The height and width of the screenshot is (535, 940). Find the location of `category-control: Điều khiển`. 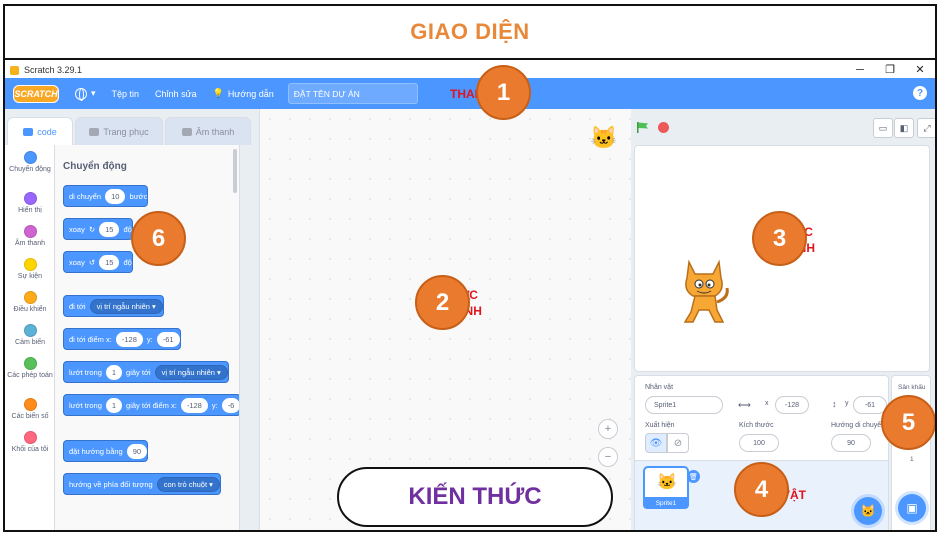

category-control: Điều khiển is located at coordinates (30, 302).